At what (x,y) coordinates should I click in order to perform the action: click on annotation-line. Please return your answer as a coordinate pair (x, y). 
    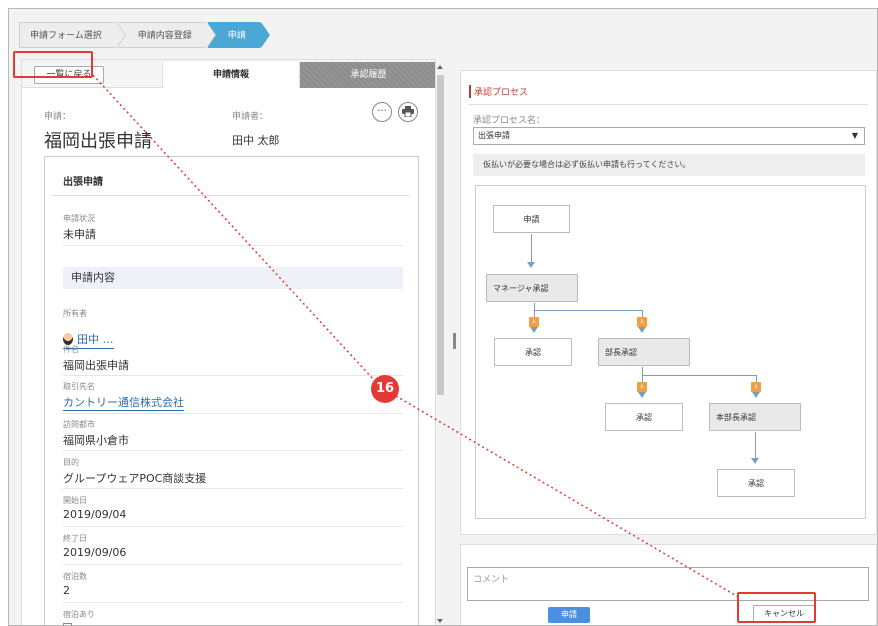
    Looking at the image, I should click on (568, 497).